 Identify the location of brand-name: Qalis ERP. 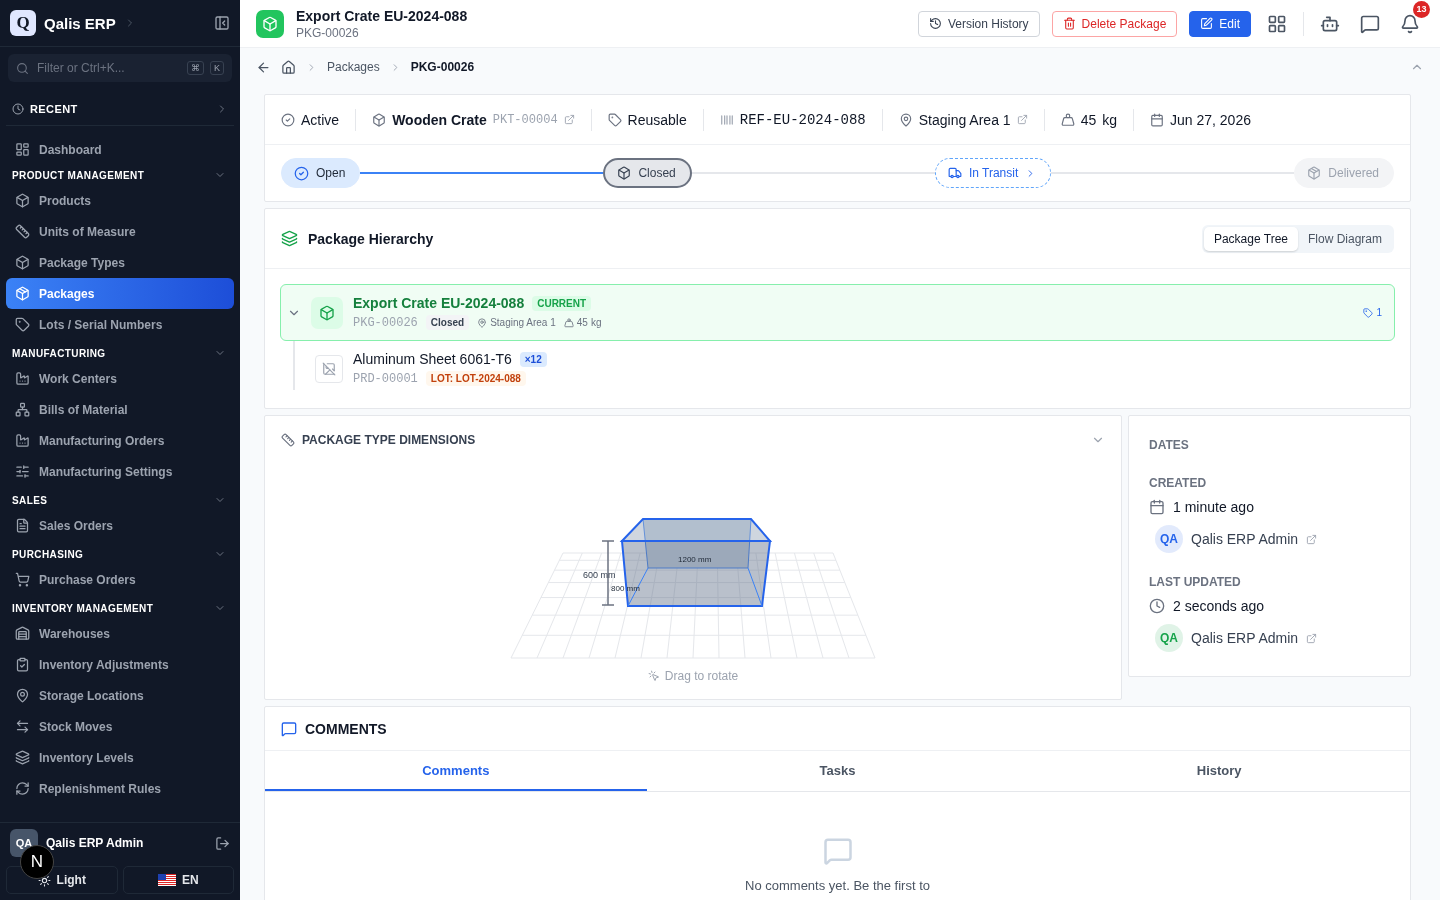
(80, 23).